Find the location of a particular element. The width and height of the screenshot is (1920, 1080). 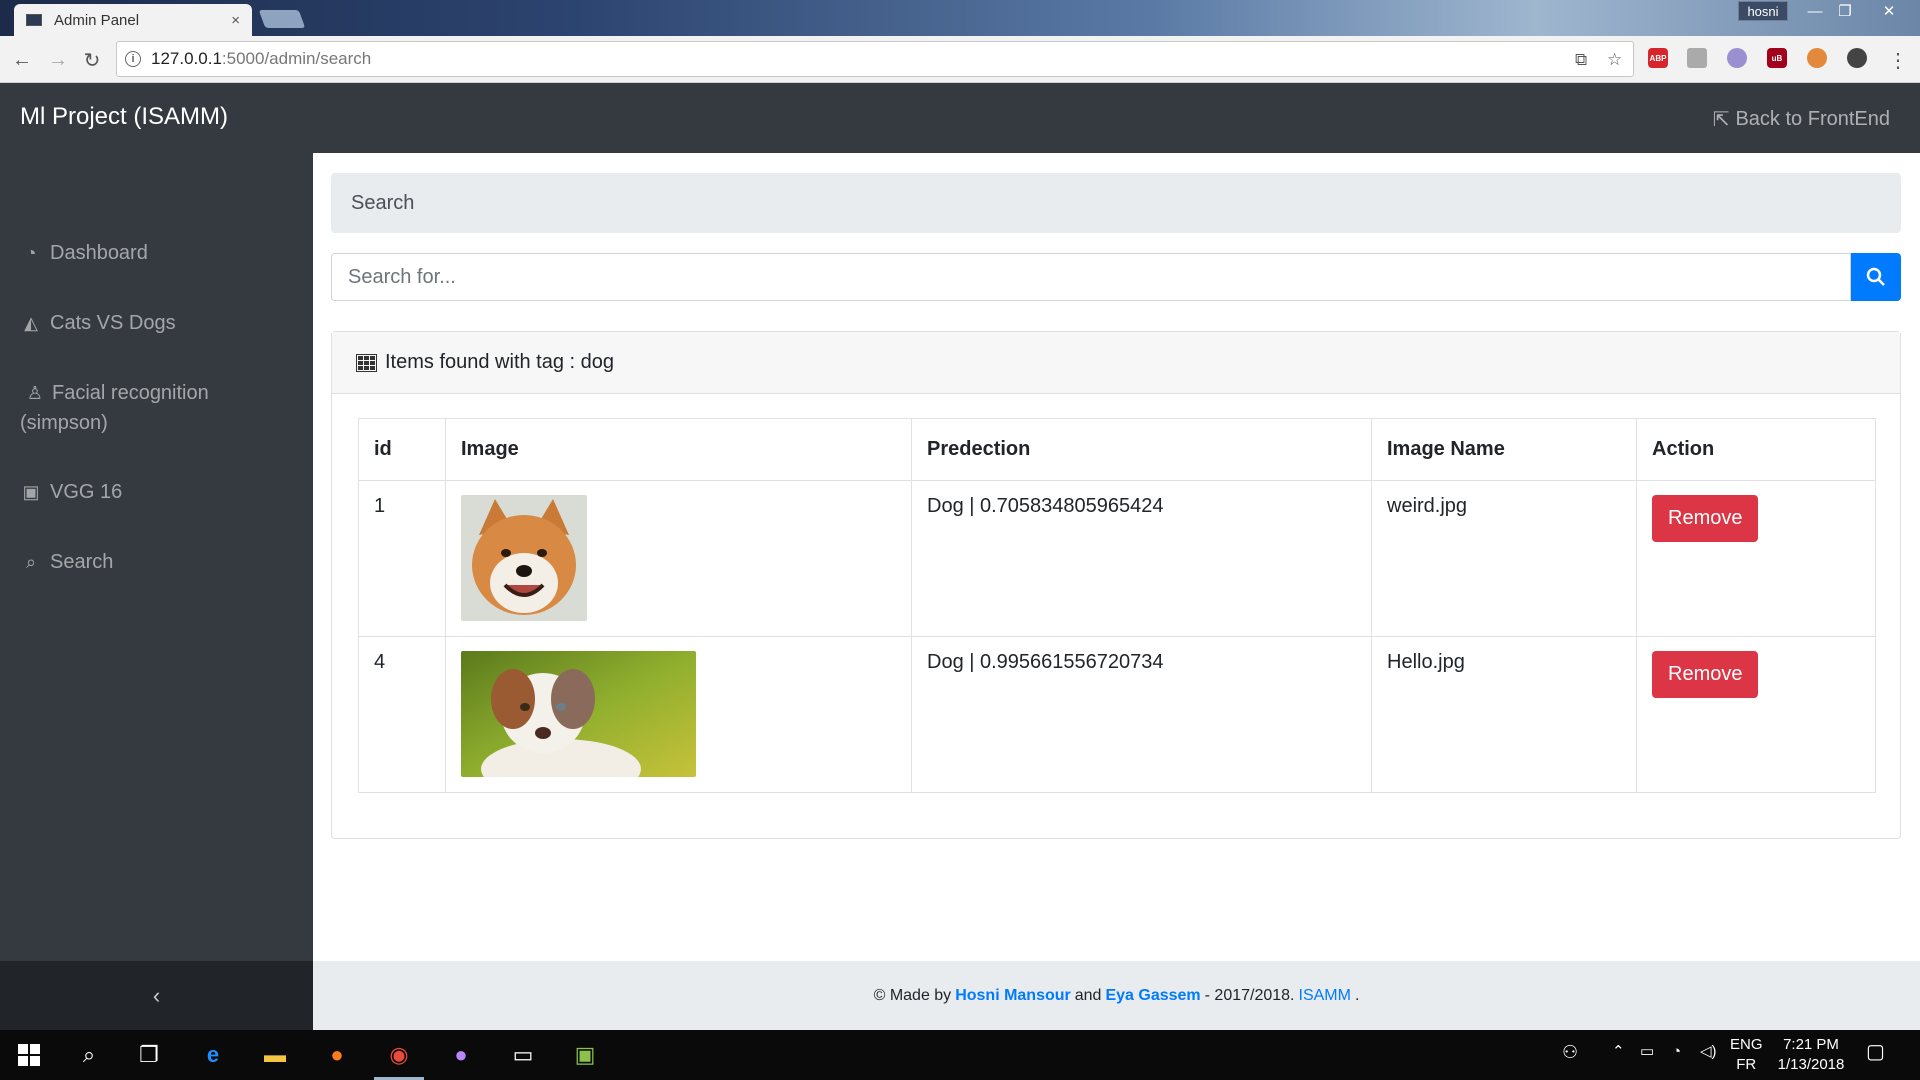

search-button is located at coordinates (1876, 277).